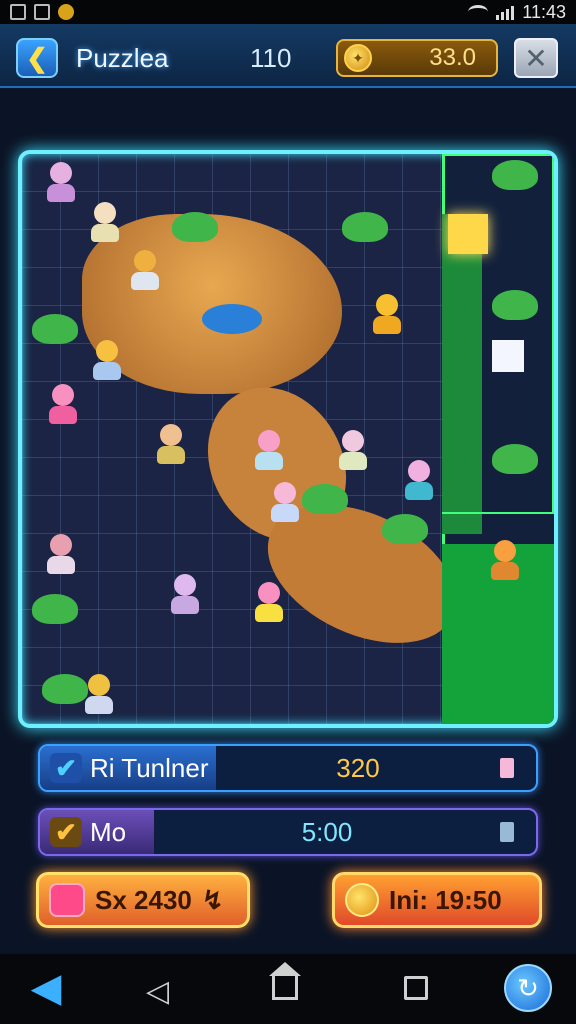  I want to click on score-value: 110, so click(271, 58).